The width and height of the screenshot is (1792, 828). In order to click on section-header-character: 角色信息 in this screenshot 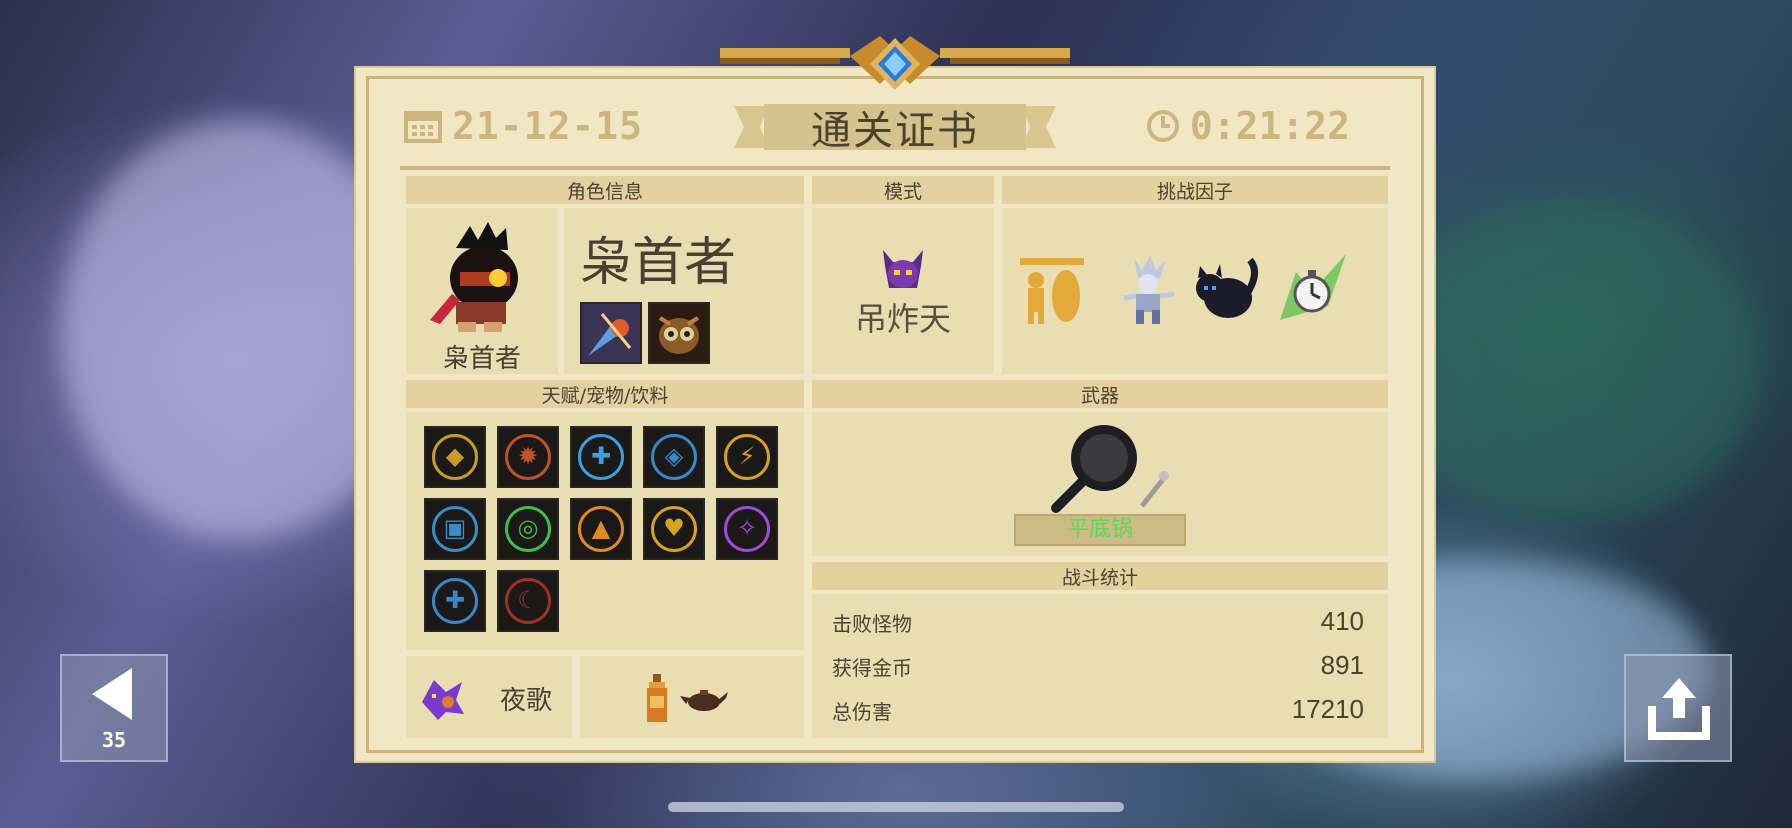, I will do `click(605, 190)`.